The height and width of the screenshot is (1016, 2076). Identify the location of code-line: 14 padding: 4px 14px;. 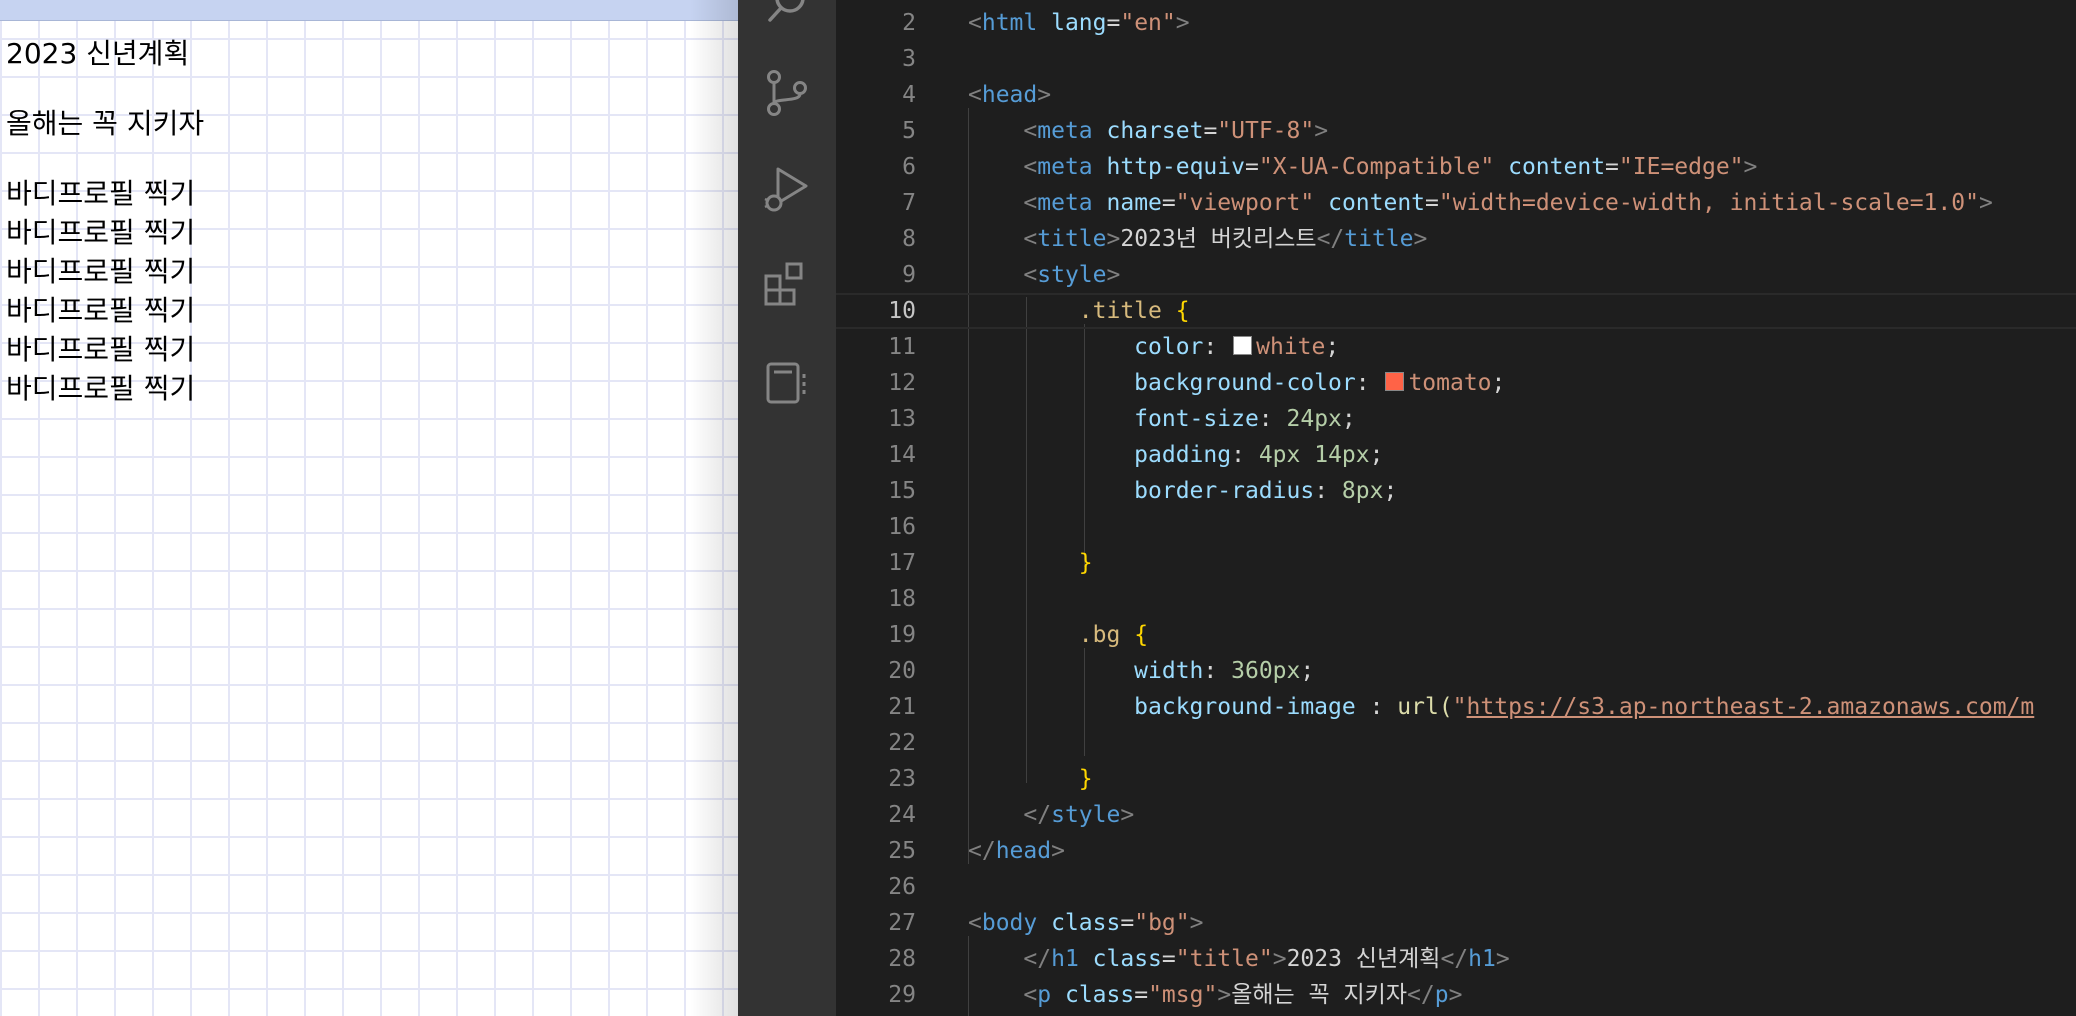
(1456, 455).